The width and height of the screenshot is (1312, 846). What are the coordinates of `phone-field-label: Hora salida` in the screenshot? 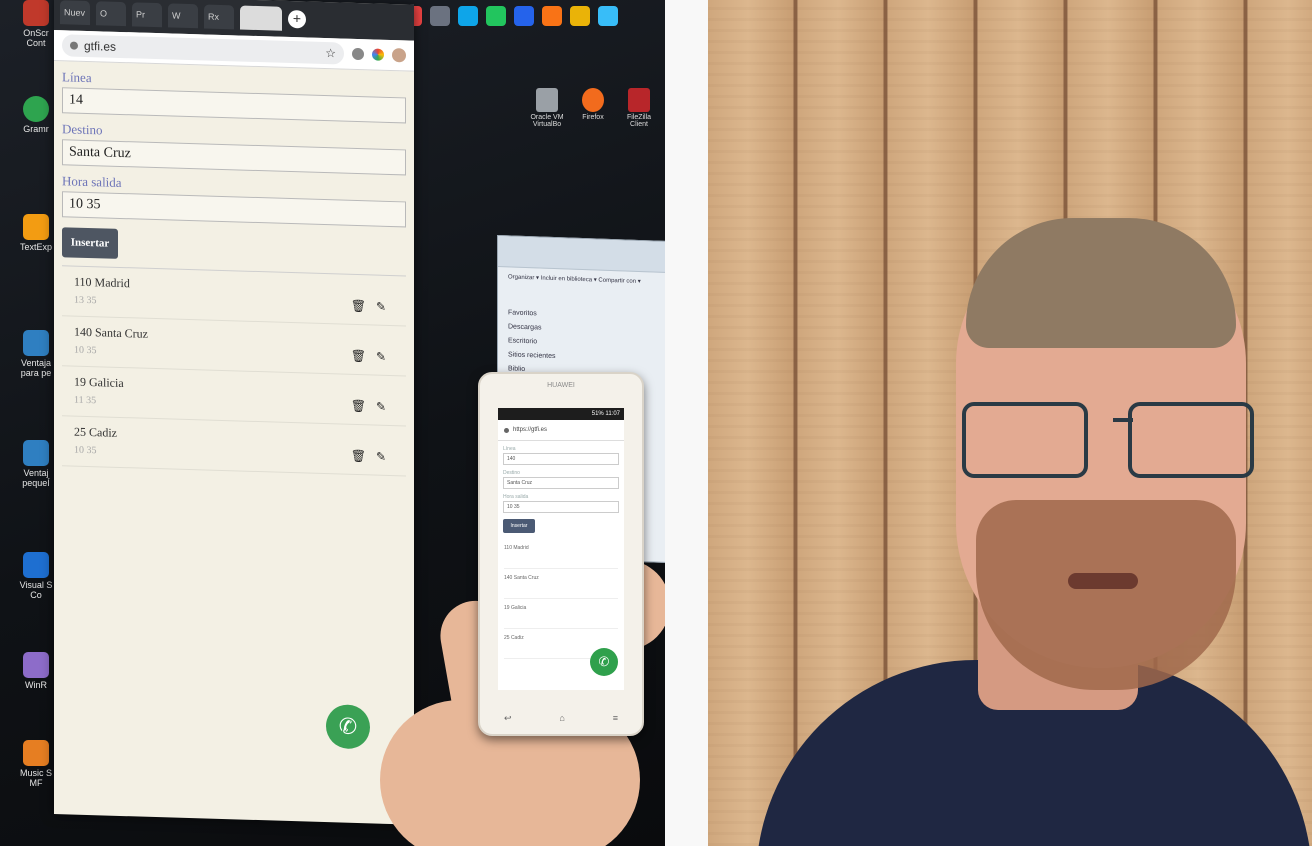 It's located at (516, 497).